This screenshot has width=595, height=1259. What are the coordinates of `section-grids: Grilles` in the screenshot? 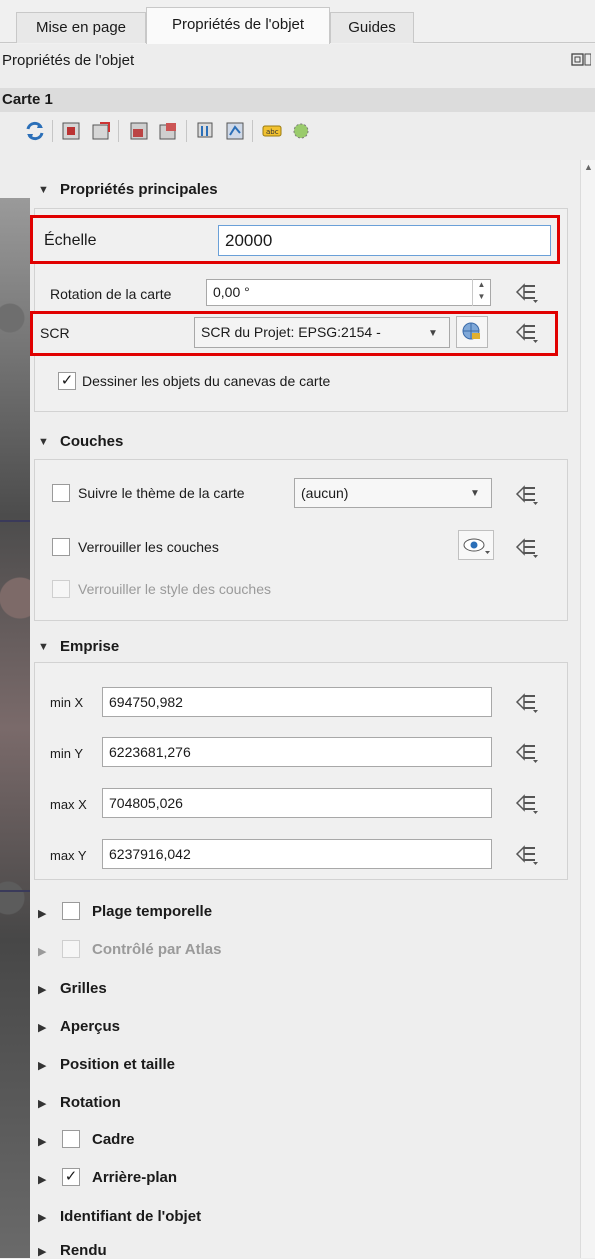 It's located at (83, 988).